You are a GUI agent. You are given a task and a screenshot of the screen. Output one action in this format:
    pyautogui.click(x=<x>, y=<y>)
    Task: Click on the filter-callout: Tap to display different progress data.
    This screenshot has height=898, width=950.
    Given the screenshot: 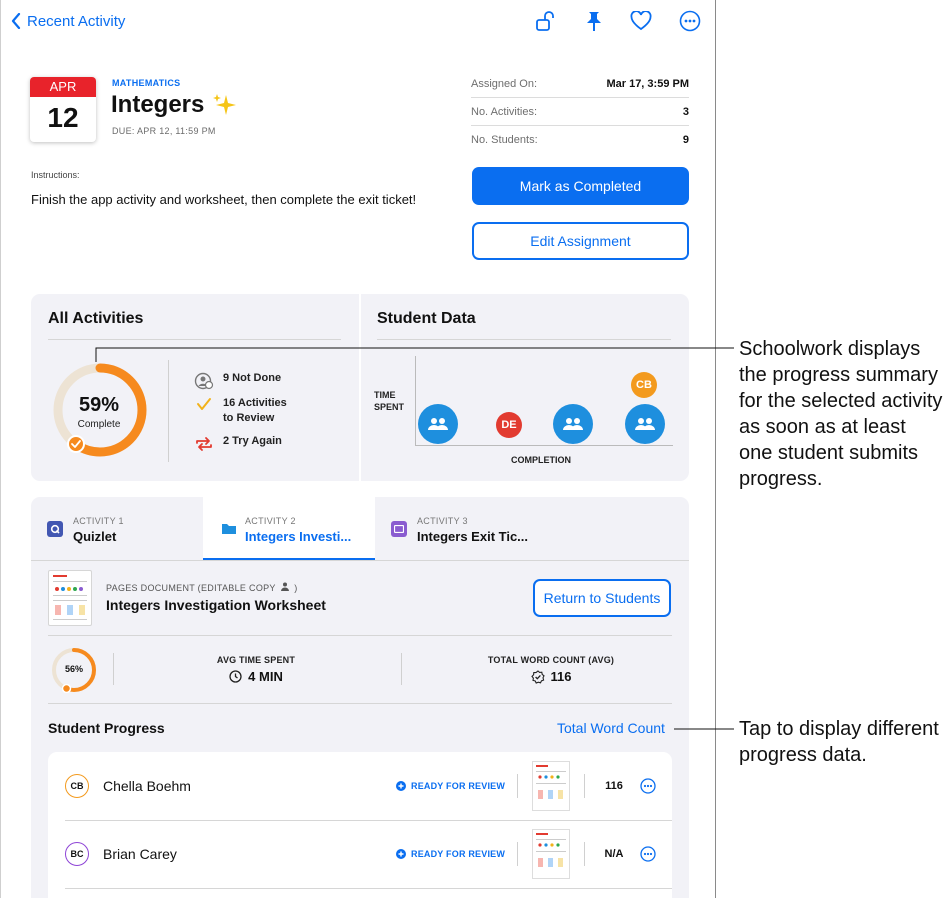 What is the action you would take?
    pyautogui.click(x=839, y=742)
    